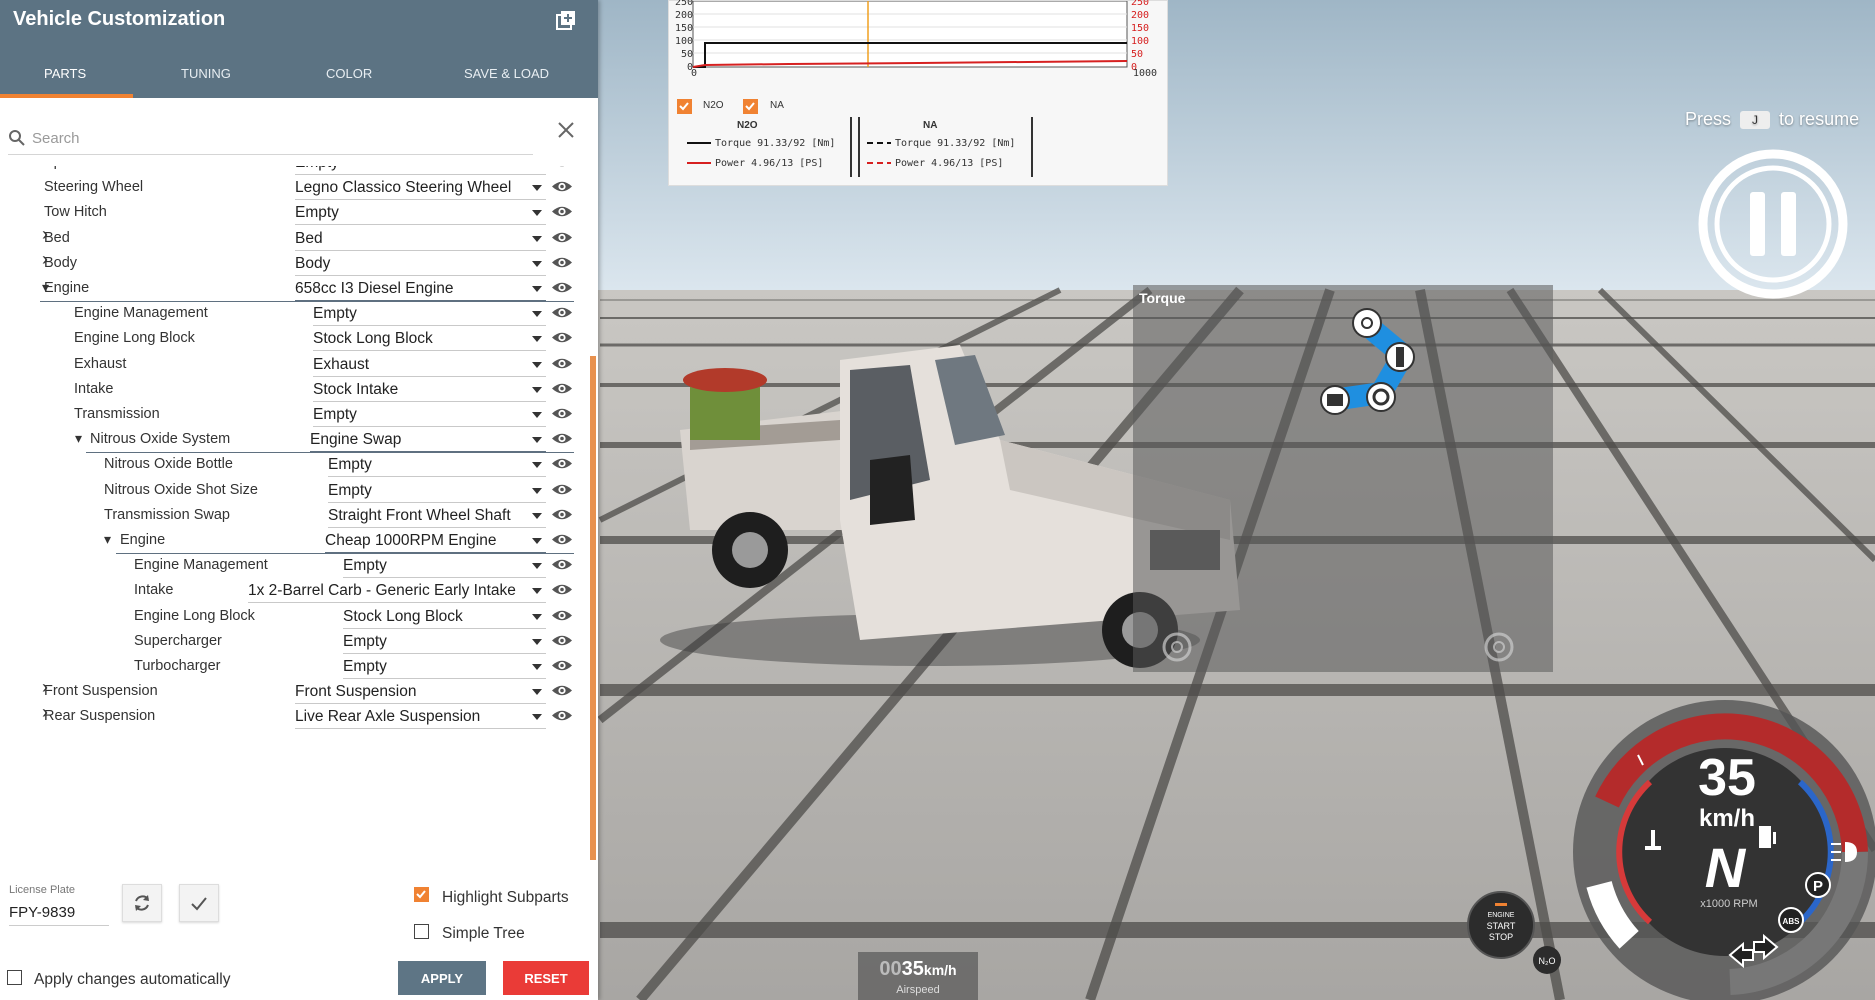  What do you see at coordinates (684, 15) in the screenshot?
I see `y-tick-left: 200` at bounding box center [684, 15].